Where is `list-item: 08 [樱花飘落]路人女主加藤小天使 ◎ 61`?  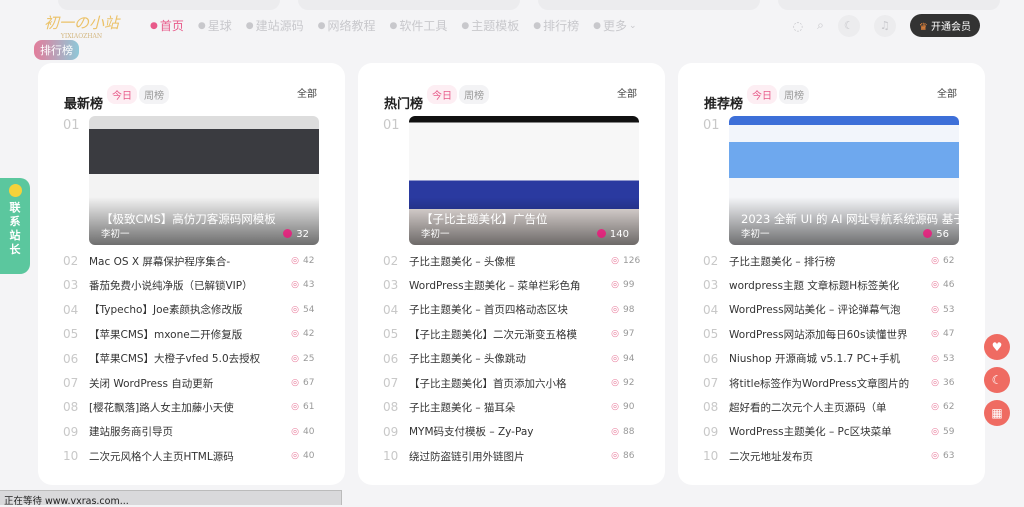
list-item: 08 [樱花飘落]路人女主加藤小天使 ◎ 61 is located at coordinates (193, 407).